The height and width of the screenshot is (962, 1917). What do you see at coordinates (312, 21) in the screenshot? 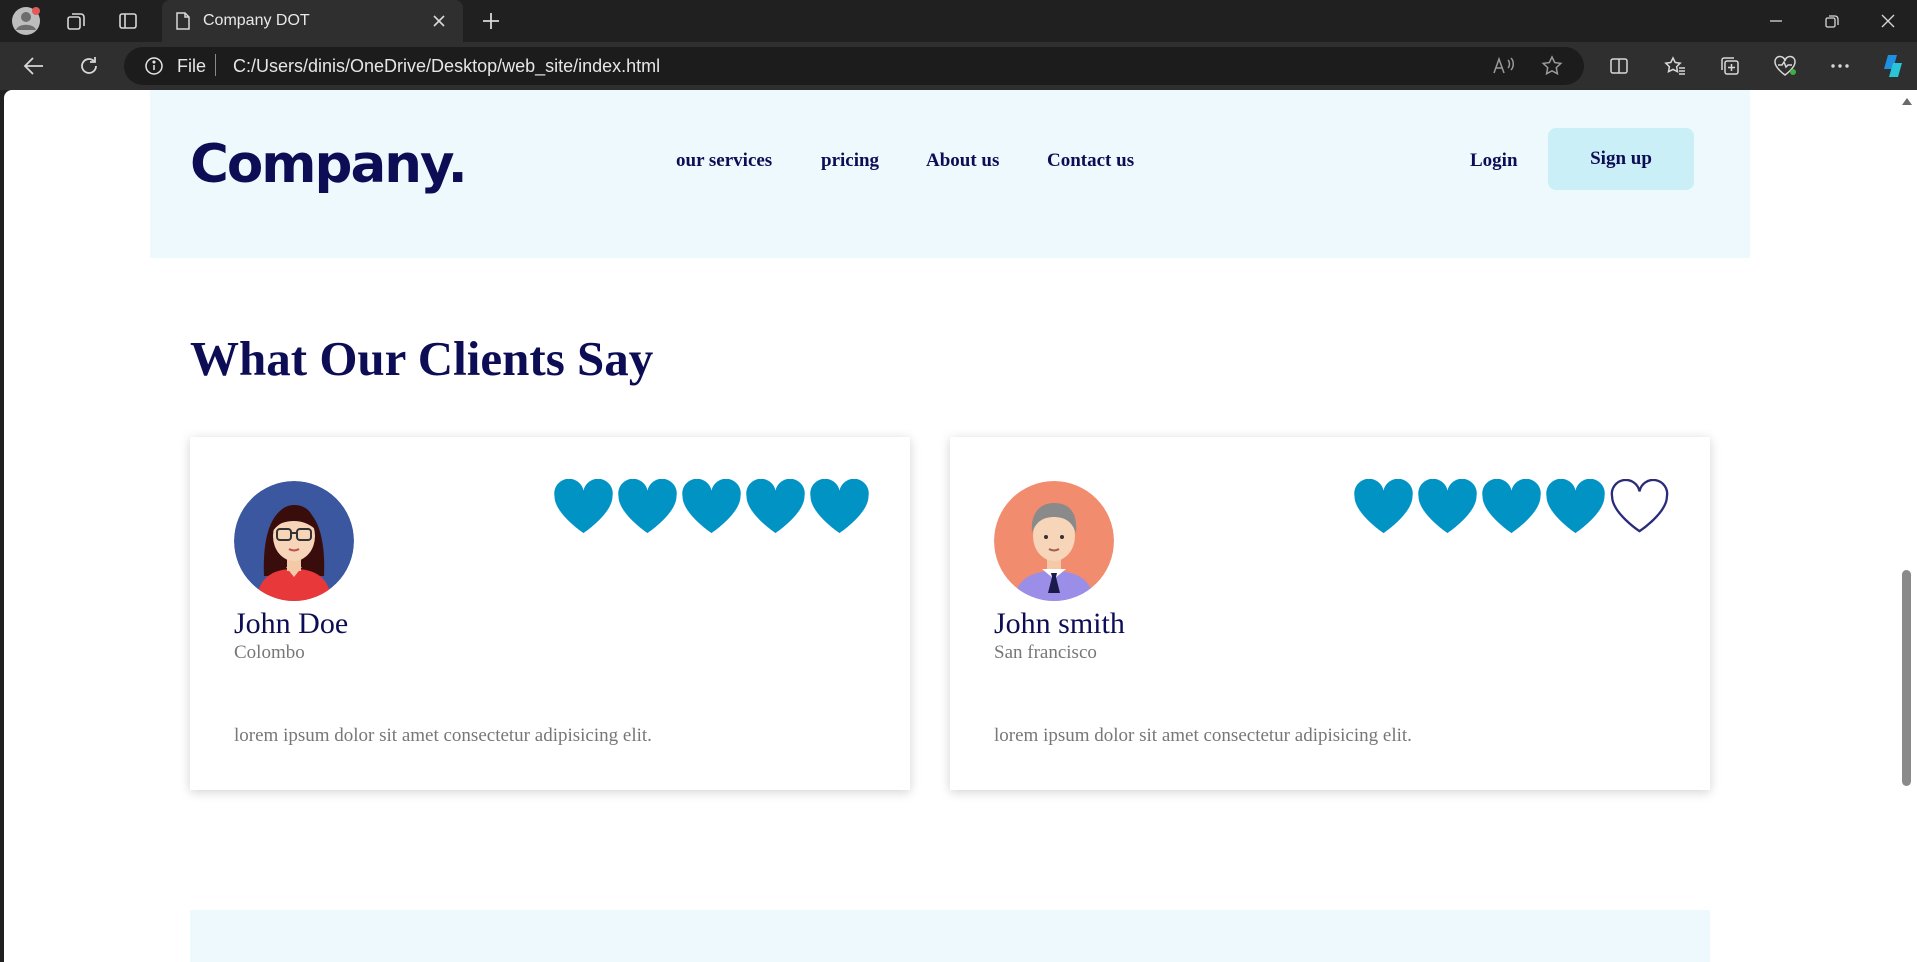
I see `active-tab: Company DOT` at bounding box center [312, 21].